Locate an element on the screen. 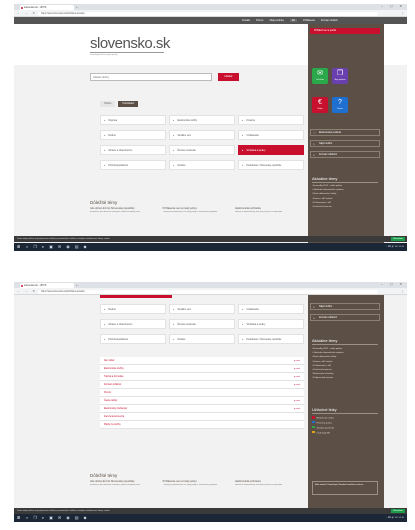 Image resolution: width=415 pixels, height=530 pixels. list-item: Elektronický občianskynové is located at coordinates (202, 409).